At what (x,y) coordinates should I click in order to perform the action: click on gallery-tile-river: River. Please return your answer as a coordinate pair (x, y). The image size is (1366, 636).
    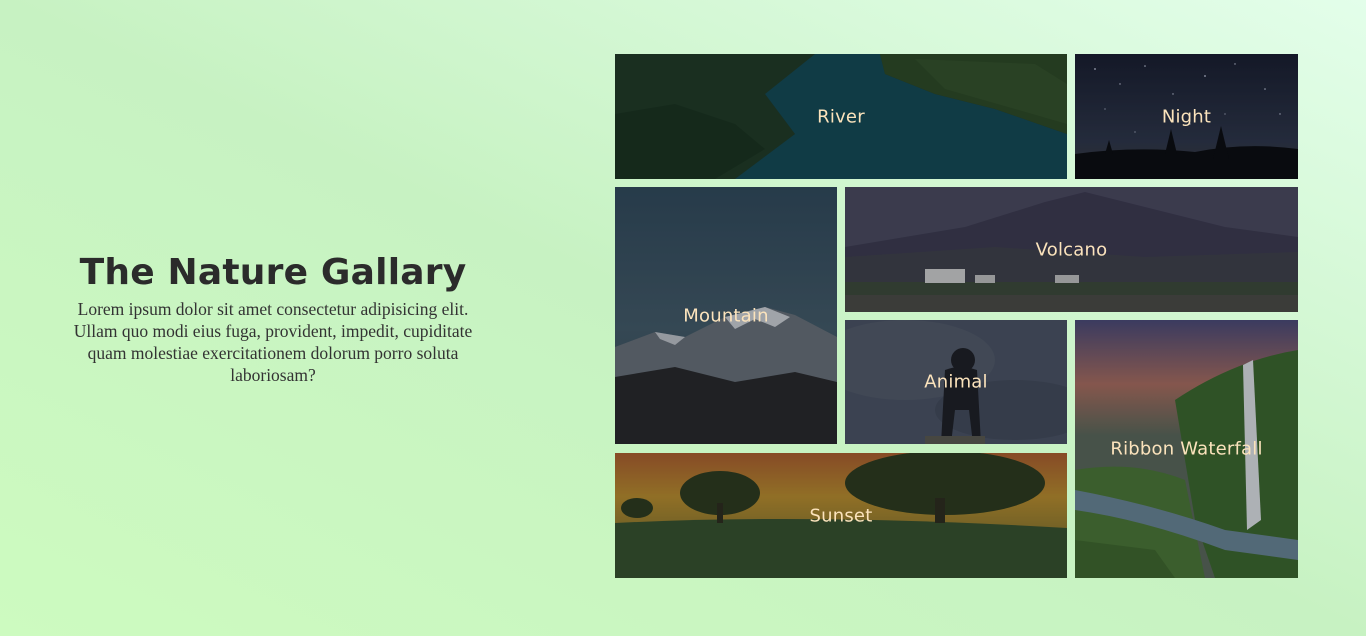
    Looking at the image, I should click on (841, 116).